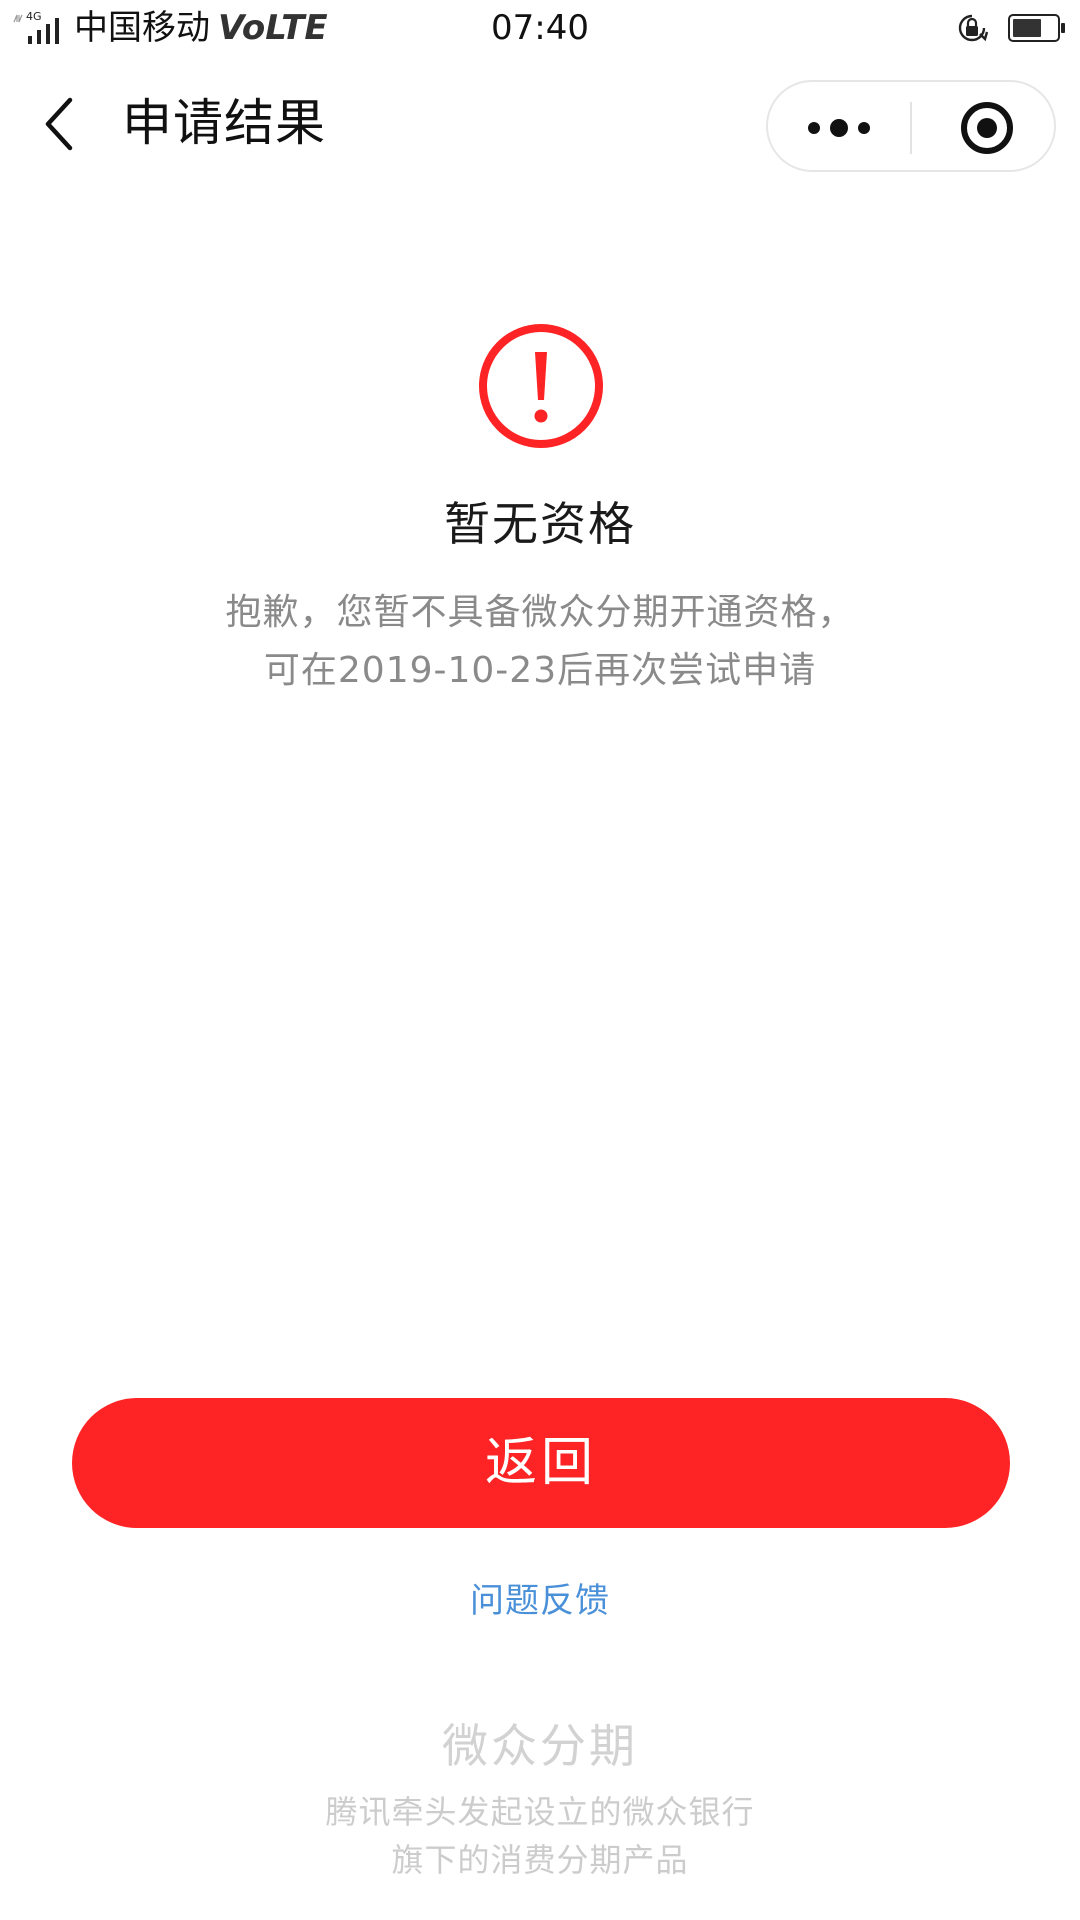  What do you see at coordinates (839, 128) in the screenshot?
I see `more-options-icon` at bounding box center [839, 128].